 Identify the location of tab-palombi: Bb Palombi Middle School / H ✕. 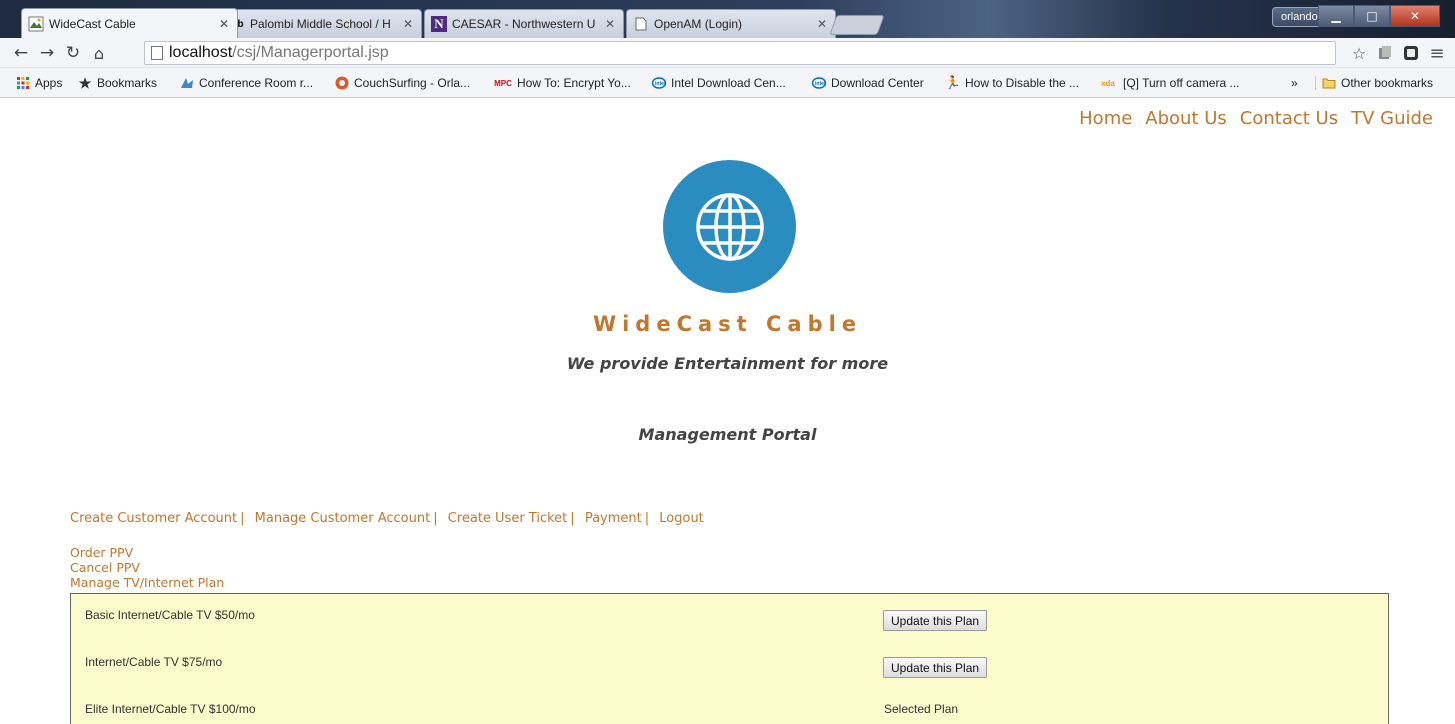
(322, 23).